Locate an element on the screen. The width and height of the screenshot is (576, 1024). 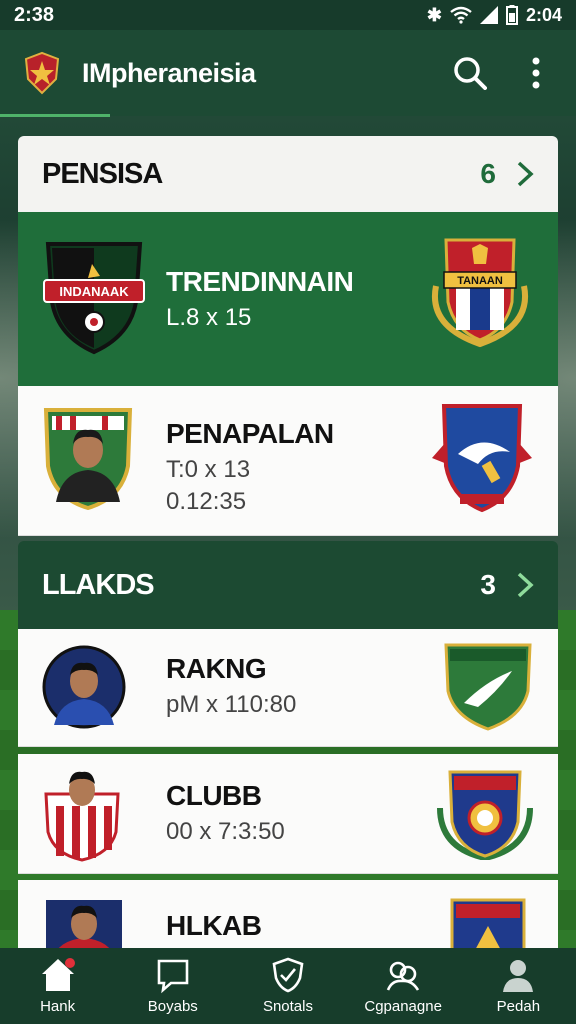
match-name: PENAPALAN is located at coordinates (250, 433).